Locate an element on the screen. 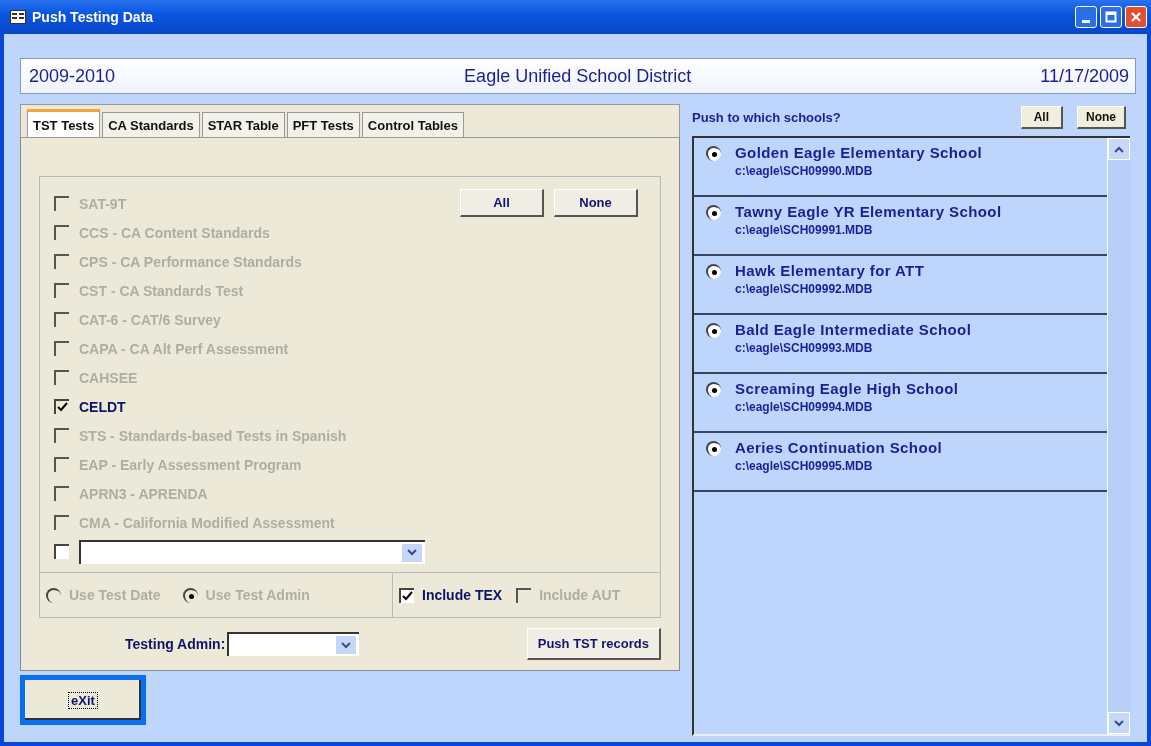 The image size is (1151, 746). test-label: CPS - CA Performance Standards is located at coordinates (190, 261).